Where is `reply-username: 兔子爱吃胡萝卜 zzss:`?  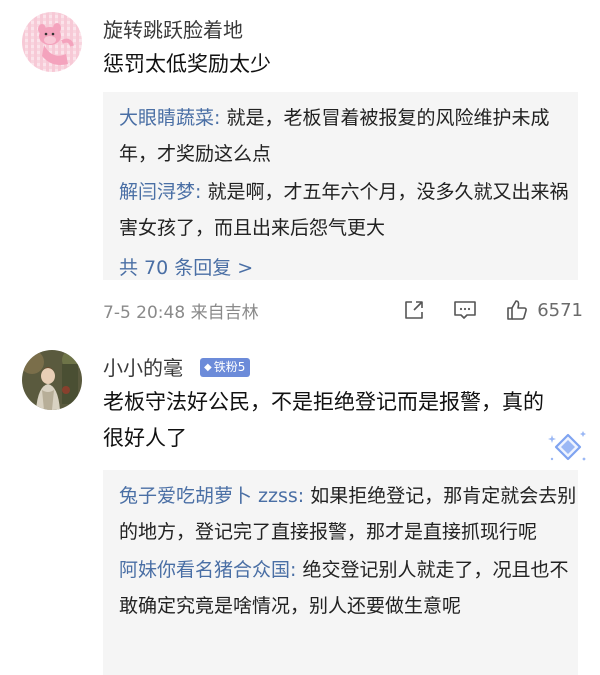 reply-username: 兔子爱吃胡萝卜 zzss: is located at coordinates (211, 496).